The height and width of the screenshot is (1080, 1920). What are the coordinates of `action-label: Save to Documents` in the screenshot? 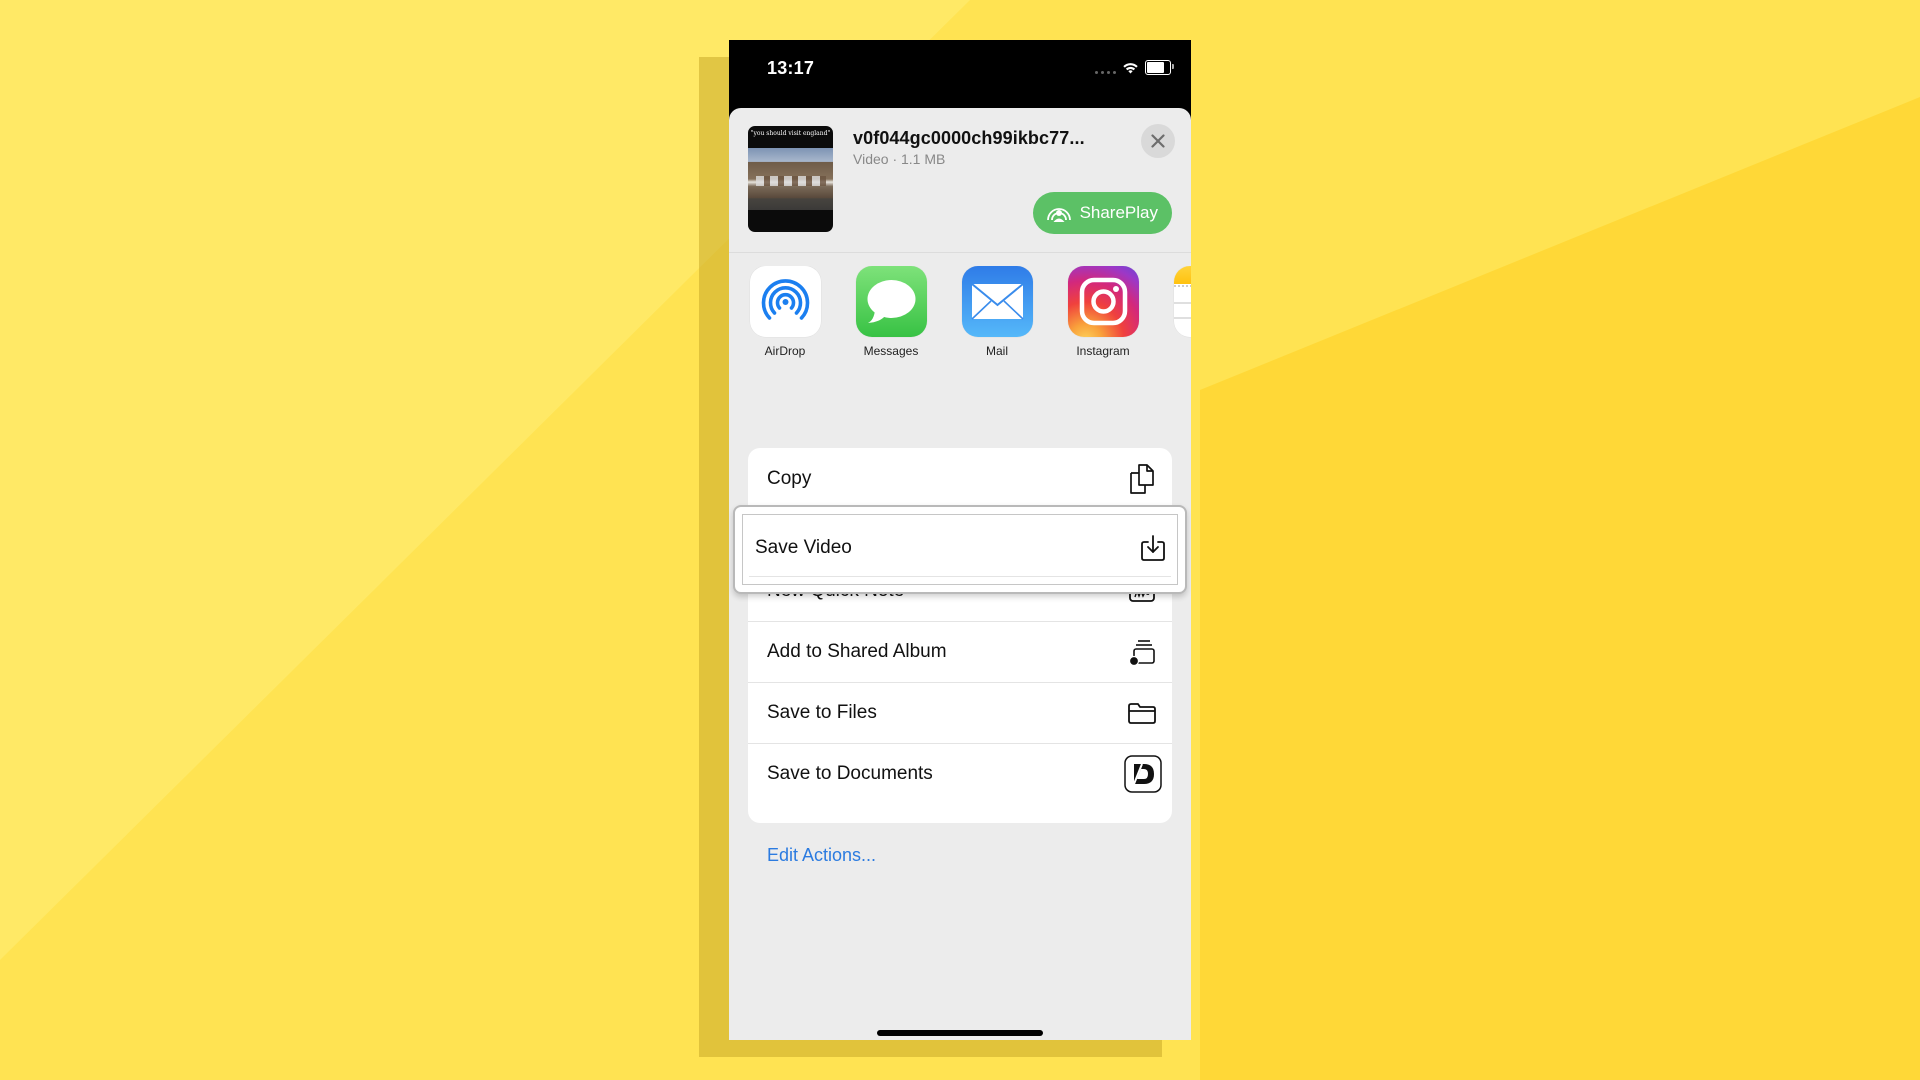 It's located at (850, 773).